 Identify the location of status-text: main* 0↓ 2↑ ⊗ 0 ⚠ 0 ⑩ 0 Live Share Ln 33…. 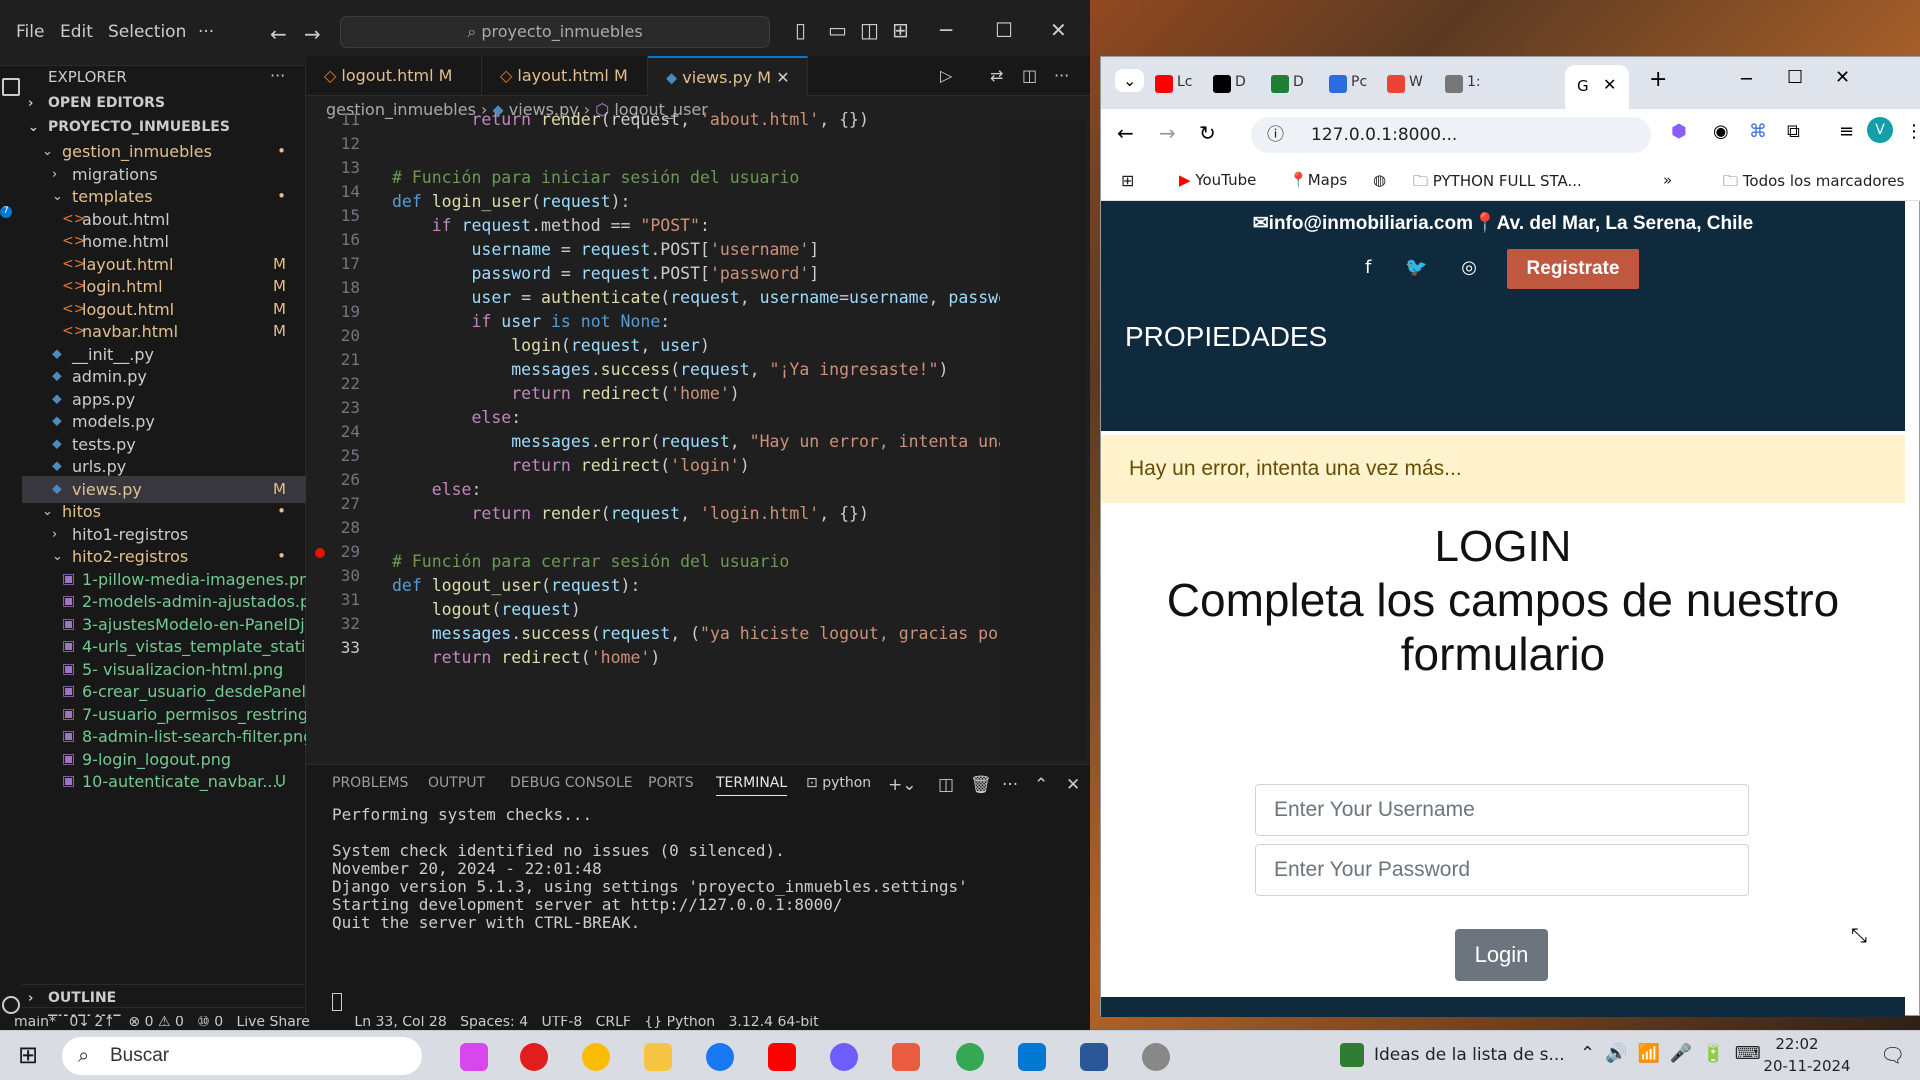
(416, 1023).